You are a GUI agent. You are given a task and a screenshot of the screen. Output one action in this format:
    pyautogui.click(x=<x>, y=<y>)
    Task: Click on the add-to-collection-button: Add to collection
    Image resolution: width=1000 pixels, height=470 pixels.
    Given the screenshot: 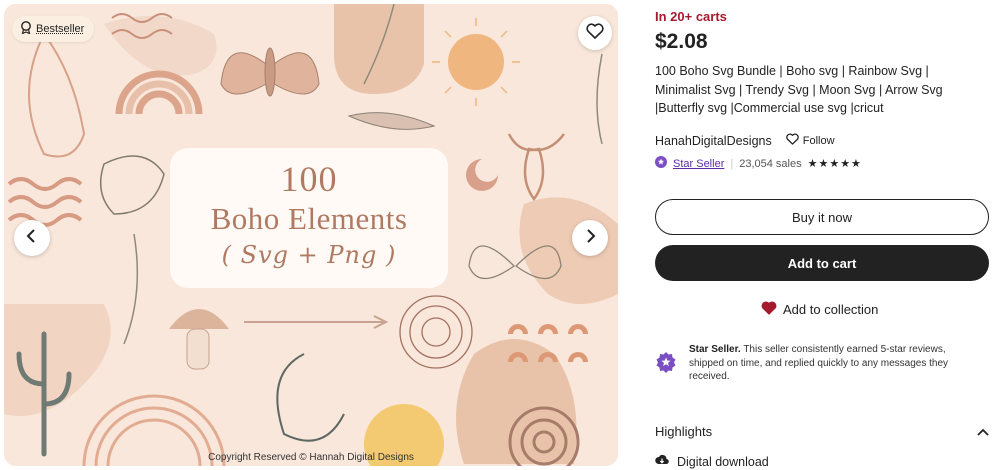 What is the action you would take?
    pyautogui.click(x=819, y=309)
    